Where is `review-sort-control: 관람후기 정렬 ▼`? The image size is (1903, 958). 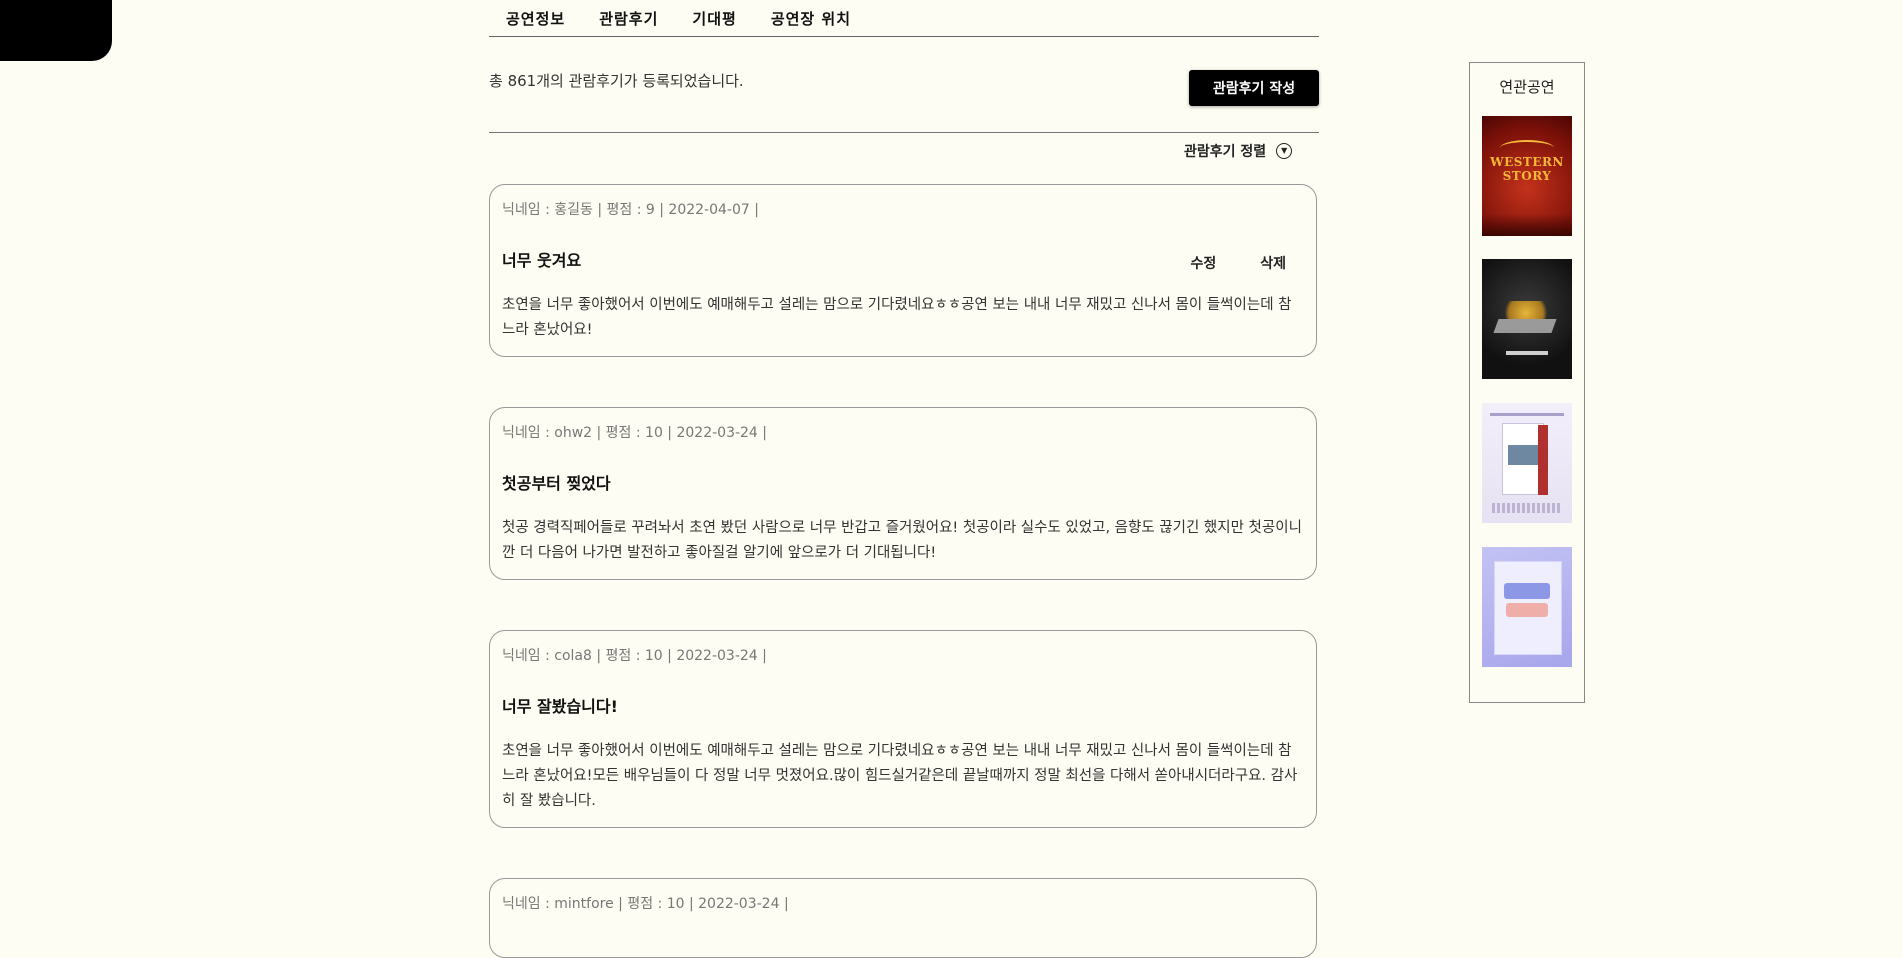
review-sort-control: 관람후기 정렬 ▼ is located at coordinates (1238, 151).